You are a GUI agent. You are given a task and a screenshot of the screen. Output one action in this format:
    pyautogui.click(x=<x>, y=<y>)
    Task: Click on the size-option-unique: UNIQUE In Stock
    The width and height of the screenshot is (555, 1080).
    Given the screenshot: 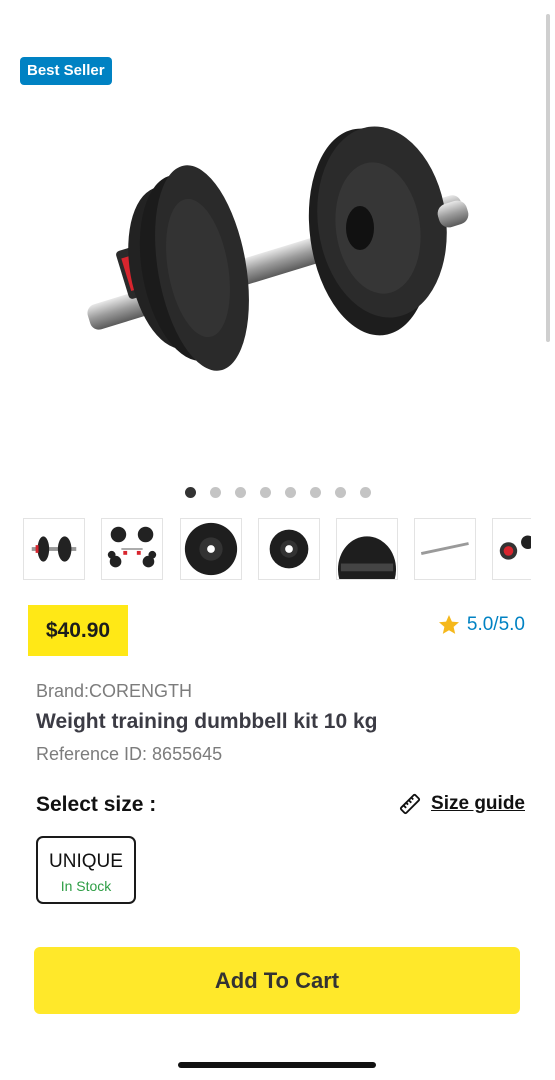 What is the action you would take?
    pyautogui.click(x=86, y=870)
    